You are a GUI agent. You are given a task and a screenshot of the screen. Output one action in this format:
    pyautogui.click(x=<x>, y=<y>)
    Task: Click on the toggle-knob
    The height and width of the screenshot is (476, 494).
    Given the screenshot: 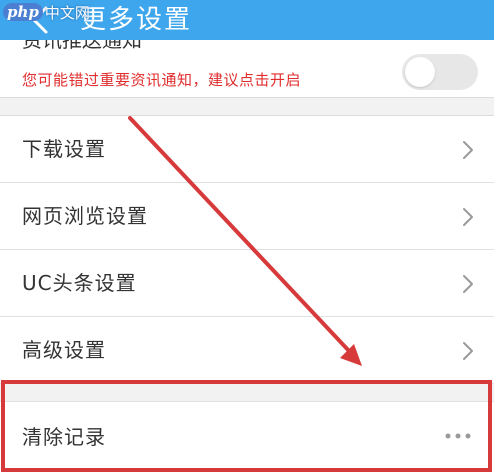 What is the action you would take?
    pyautogui.click(x=420, y=72)
    